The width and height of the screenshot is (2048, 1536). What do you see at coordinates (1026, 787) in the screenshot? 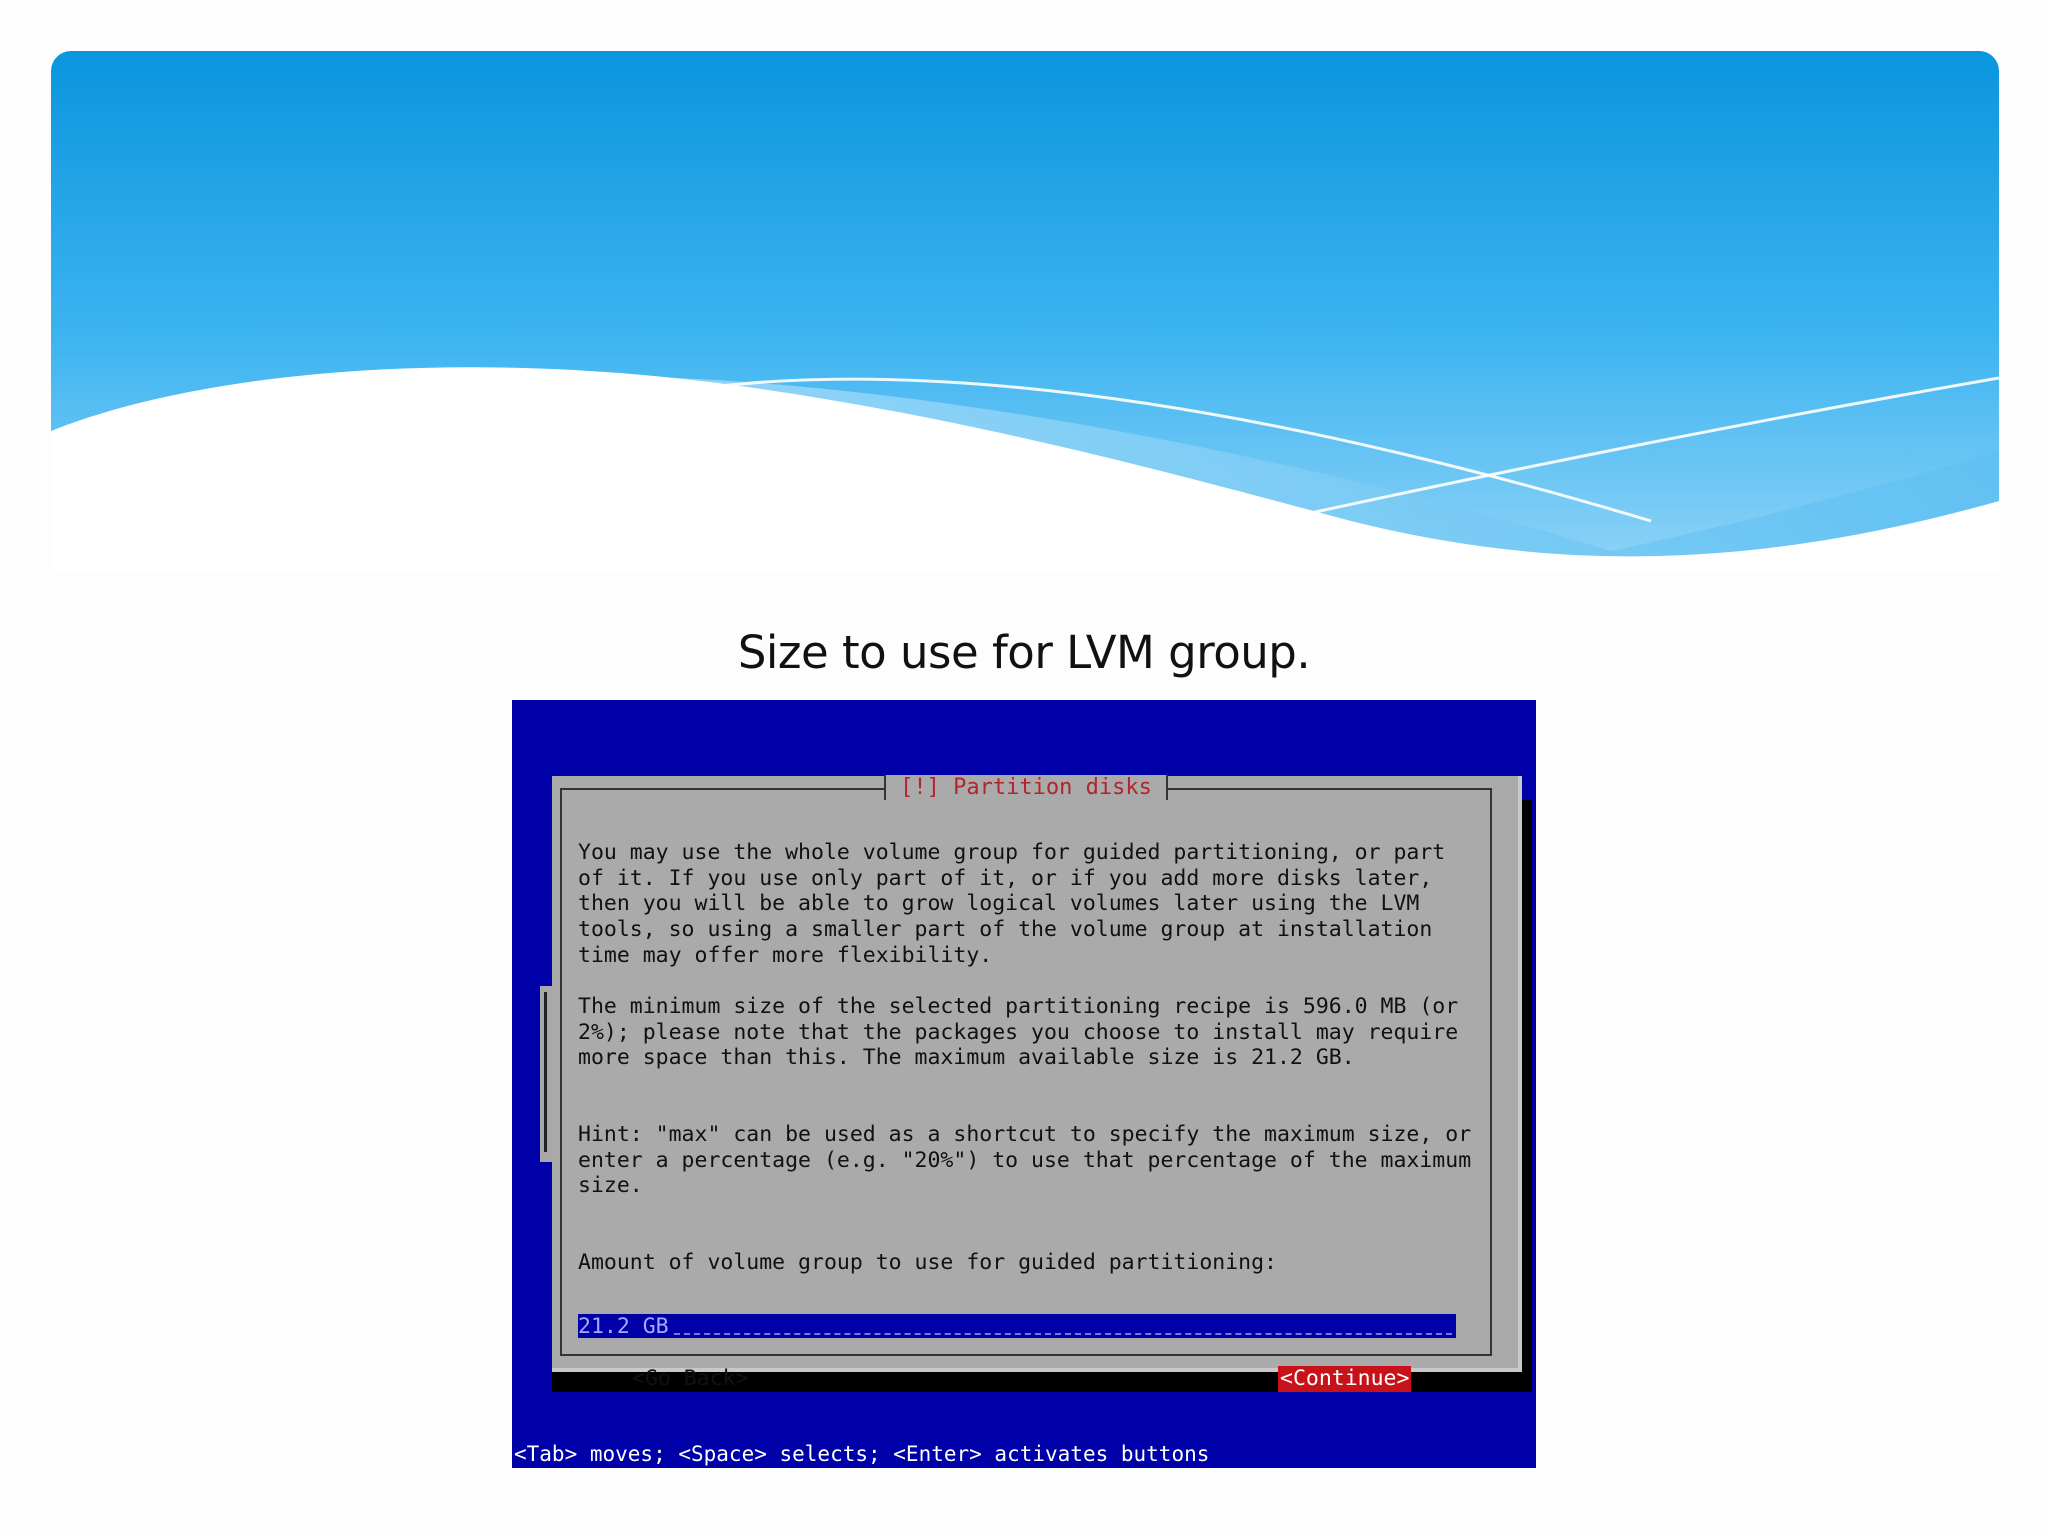
I see `dialog-title: [!] Partition disks` at bounding box center [1026, 787].